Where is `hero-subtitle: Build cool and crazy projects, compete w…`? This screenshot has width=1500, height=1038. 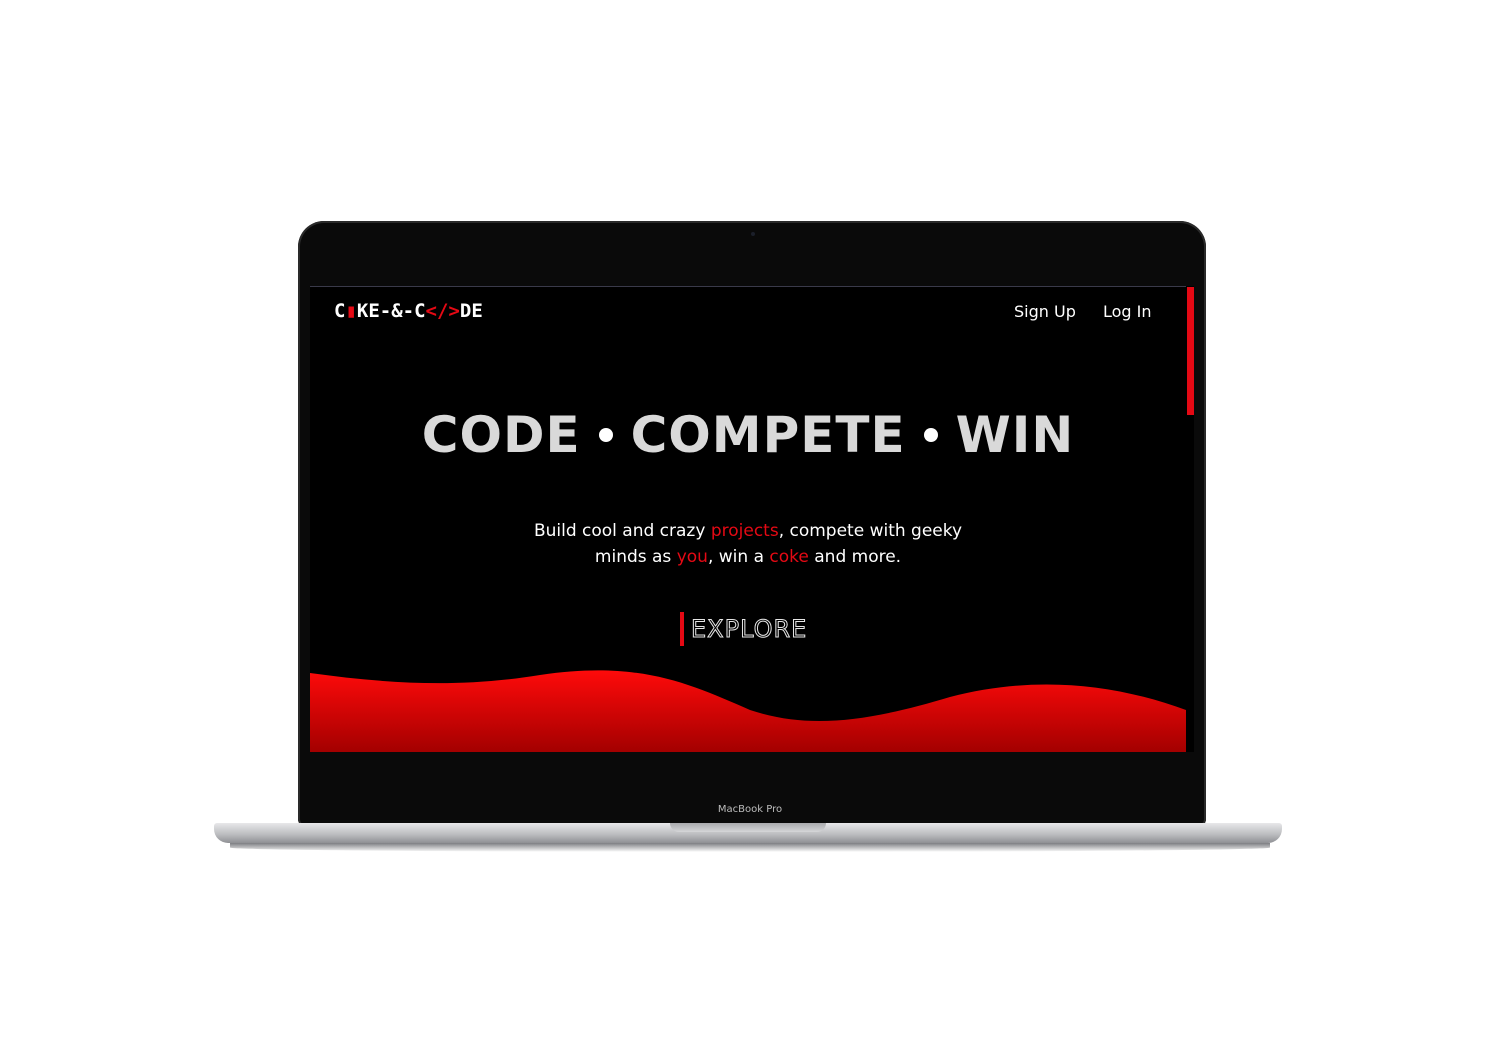 hero-subtitle: Build cool and crazy projects, compete w… is located at coordinates (748, 544).